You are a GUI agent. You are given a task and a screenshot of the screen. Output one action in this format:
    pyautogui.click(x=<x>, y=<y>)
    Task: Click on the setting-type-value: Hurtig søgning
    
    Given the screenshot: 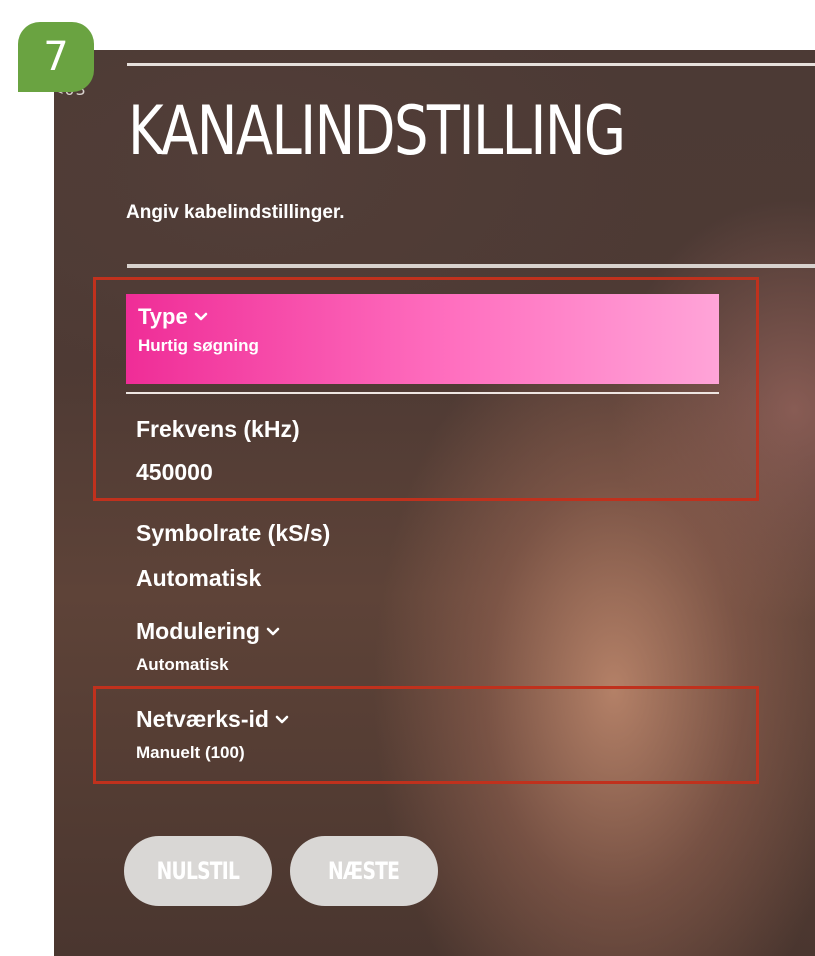 What is the action you would take?
    pyautogui.click(x=198, y=345)
    